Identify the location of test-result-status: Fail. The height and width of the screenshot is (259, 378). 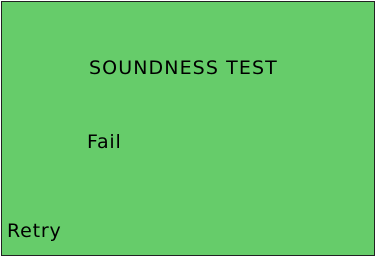
(104, 142).